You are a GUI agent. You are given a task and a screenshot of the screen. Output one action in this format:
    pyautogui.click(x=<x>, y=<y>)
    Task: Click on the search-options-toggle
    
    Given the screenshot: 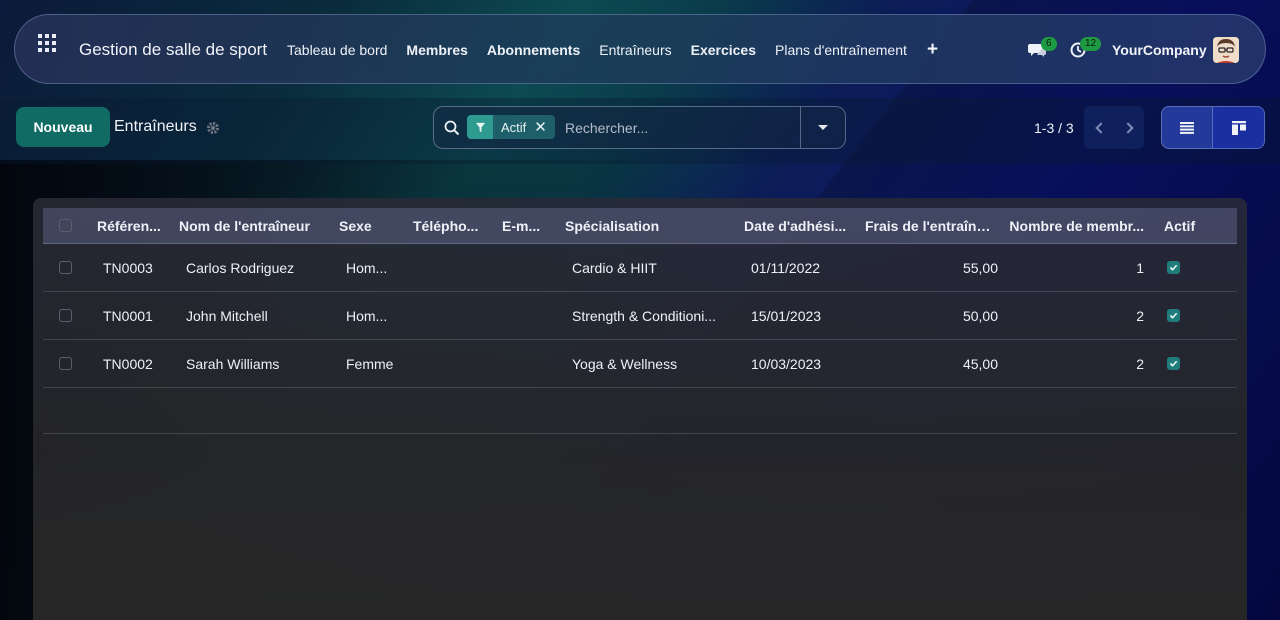 What is the action you would take?
    pyautogui.click(x=822, y=127)
    